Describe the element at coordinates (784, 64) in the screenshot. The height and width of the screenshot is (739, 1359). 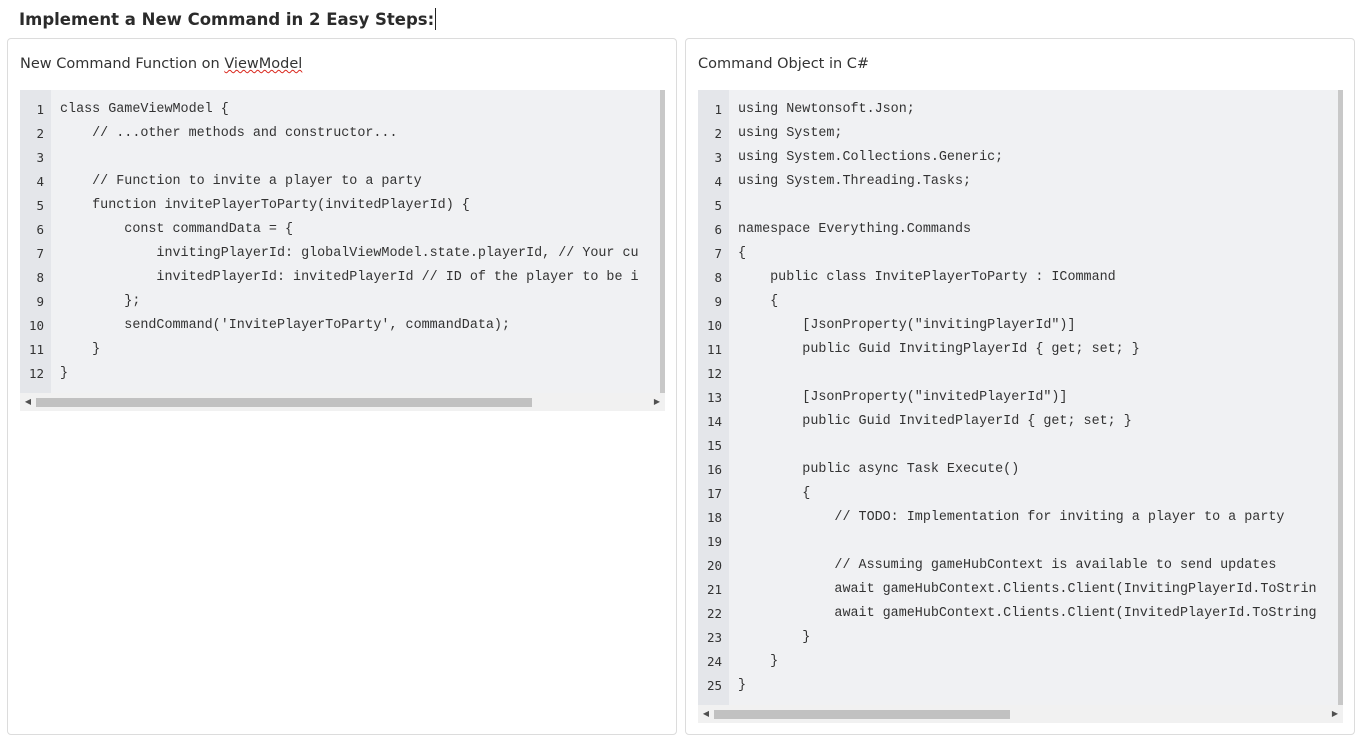
I see `csharp-panel-title: Command Object in C#` at that location.